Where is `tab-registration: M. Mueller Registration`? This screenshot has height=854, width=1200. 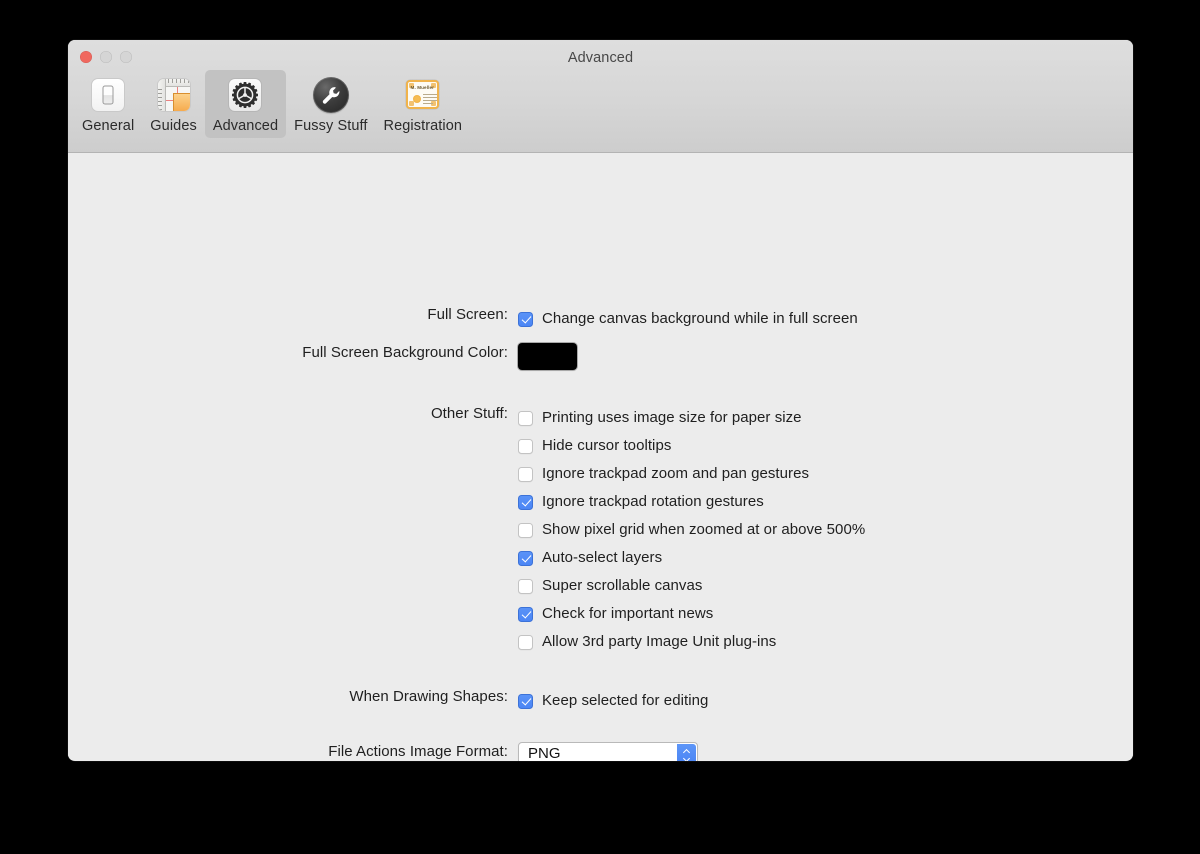
tab-registration: M. Mueller Registration is located at coordinates (423, 104).